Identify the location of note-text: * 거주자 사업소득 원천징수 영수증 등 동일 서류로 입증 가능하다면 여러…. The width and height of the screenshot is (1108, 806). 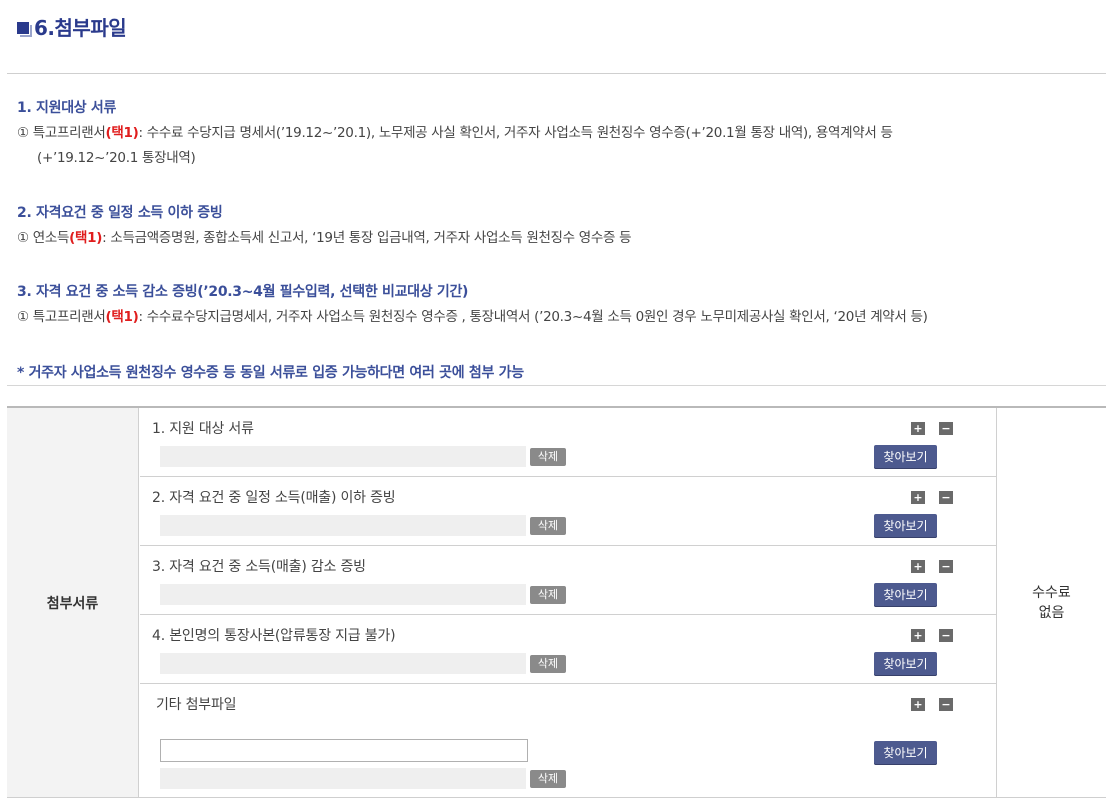
(270, 373).